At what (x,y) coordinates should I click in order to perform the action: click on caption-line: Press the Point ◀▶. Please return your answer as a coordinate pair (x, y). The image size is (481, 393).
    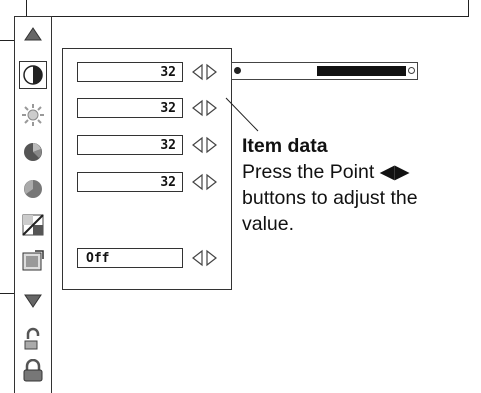
    Looking at the image, I should click on (326, 172).